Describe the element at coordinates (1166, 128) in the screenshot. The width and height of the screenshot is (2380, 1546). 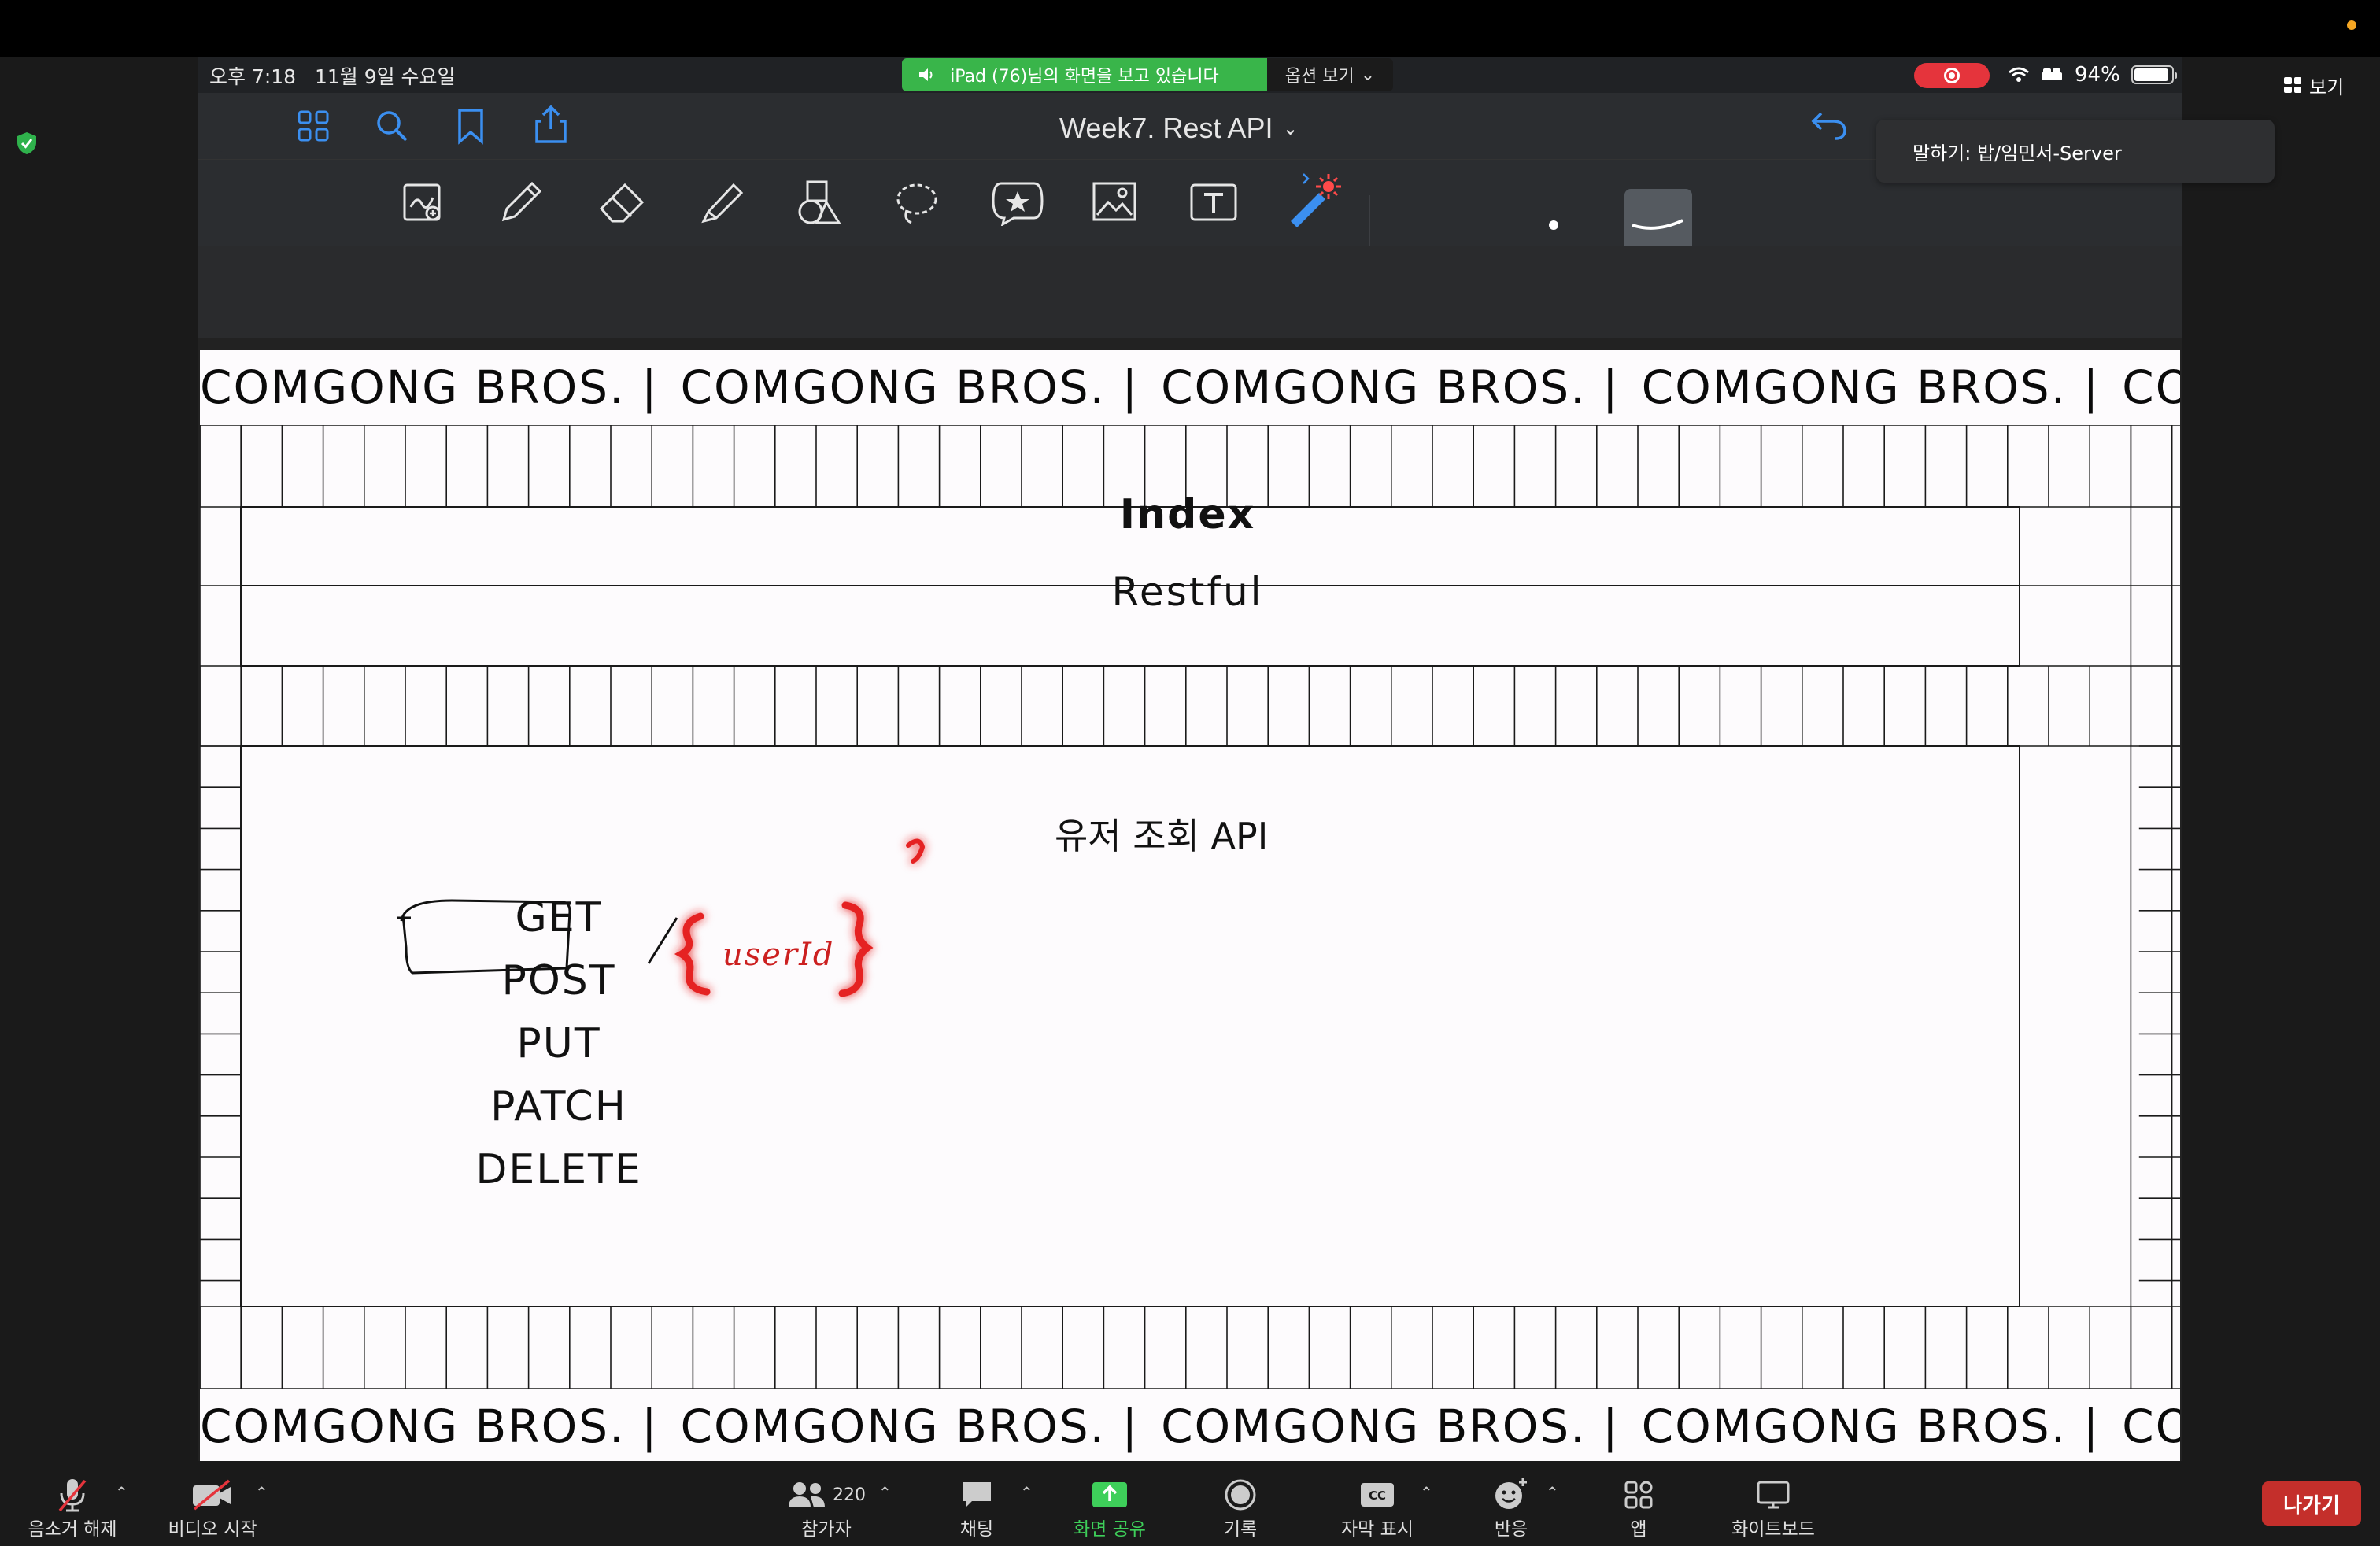
I see `document-title-text: Week7. Rest API` at that location.